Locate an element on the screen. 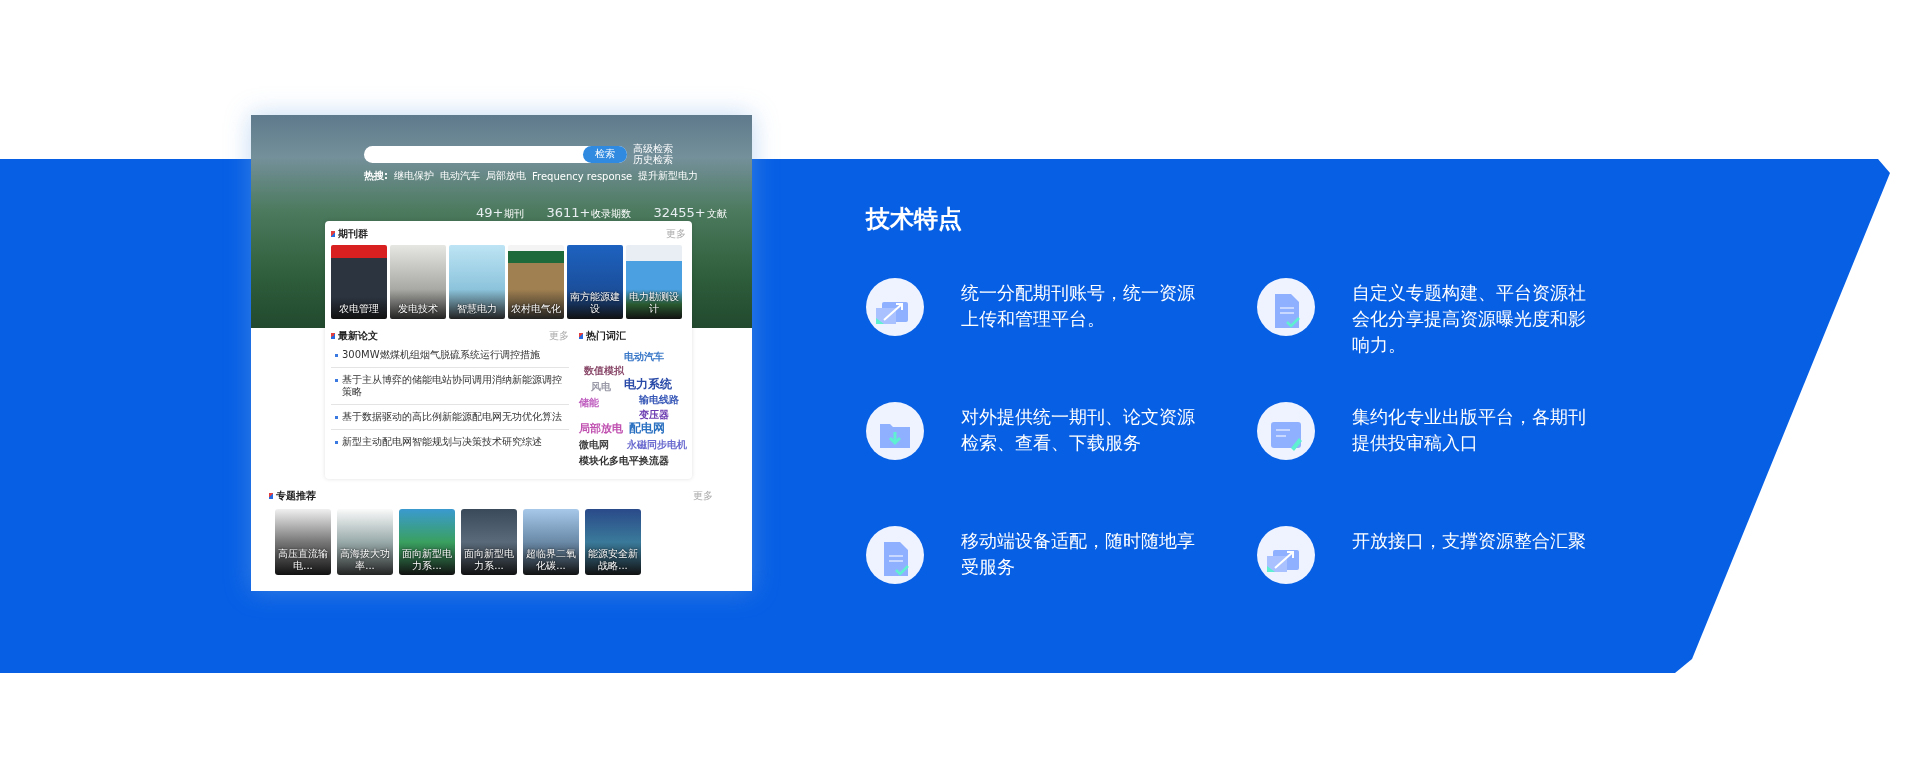 The width and height of the screenshot is (1920, 764). journal-cover: 南方能源建设 is located at coordinates (595, 282).